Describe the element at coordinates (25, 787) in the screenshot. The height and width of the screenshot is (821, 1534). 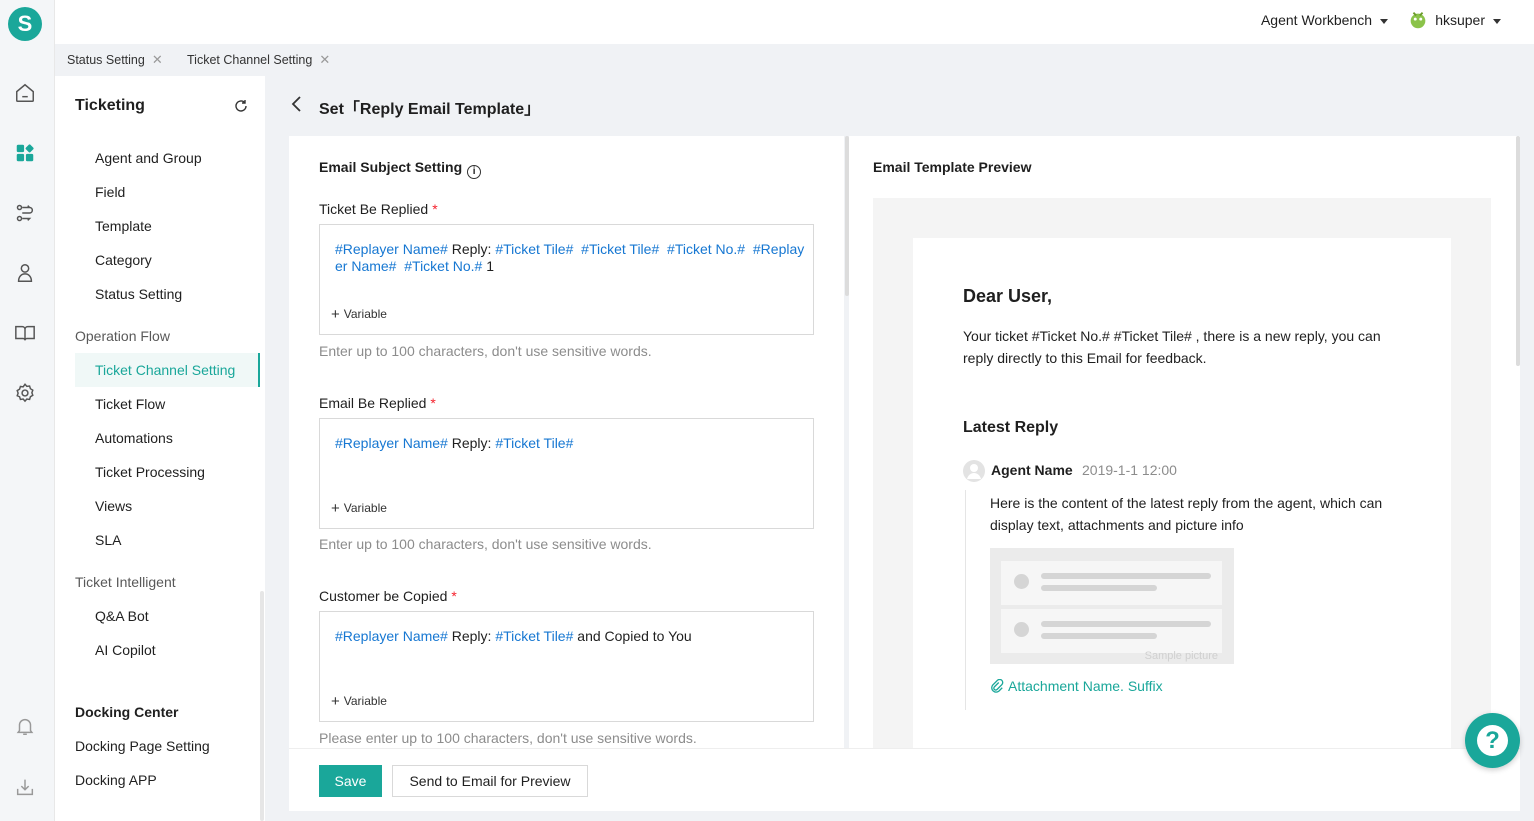
I see `download-icon` at that location.